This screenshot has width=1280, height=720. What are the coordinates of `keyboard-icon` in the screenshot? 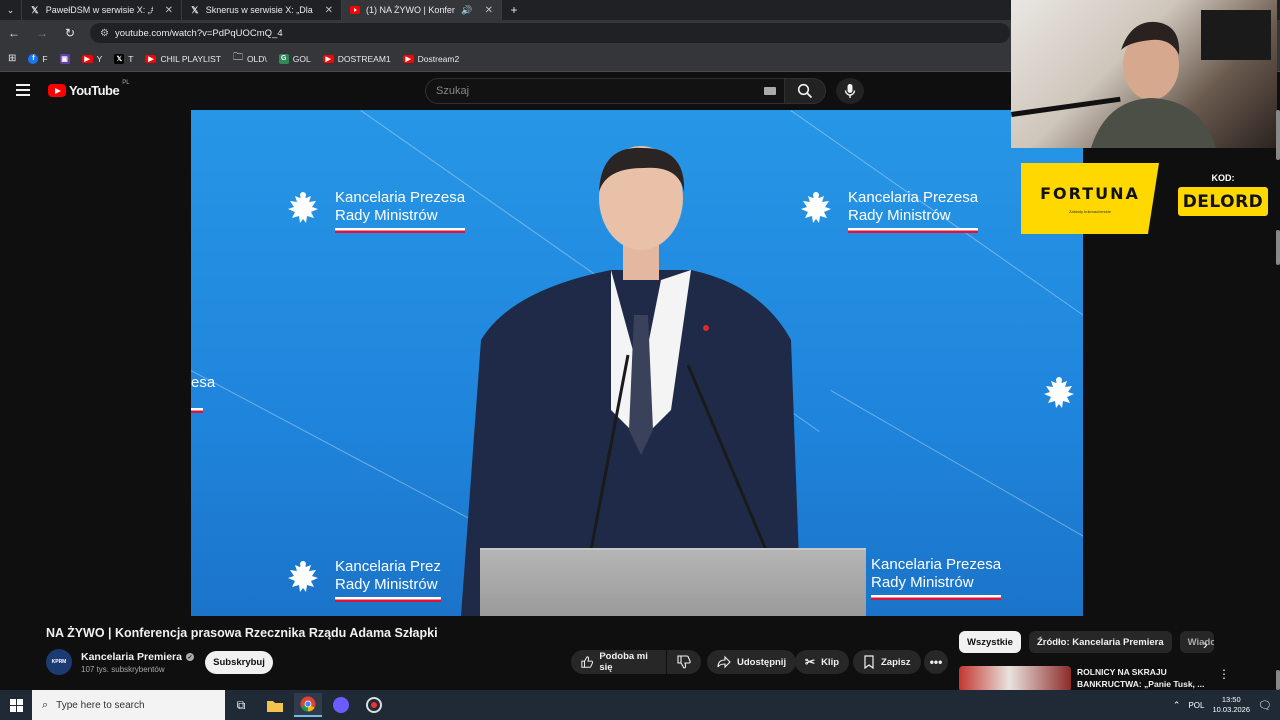 It's located at (770, 91).